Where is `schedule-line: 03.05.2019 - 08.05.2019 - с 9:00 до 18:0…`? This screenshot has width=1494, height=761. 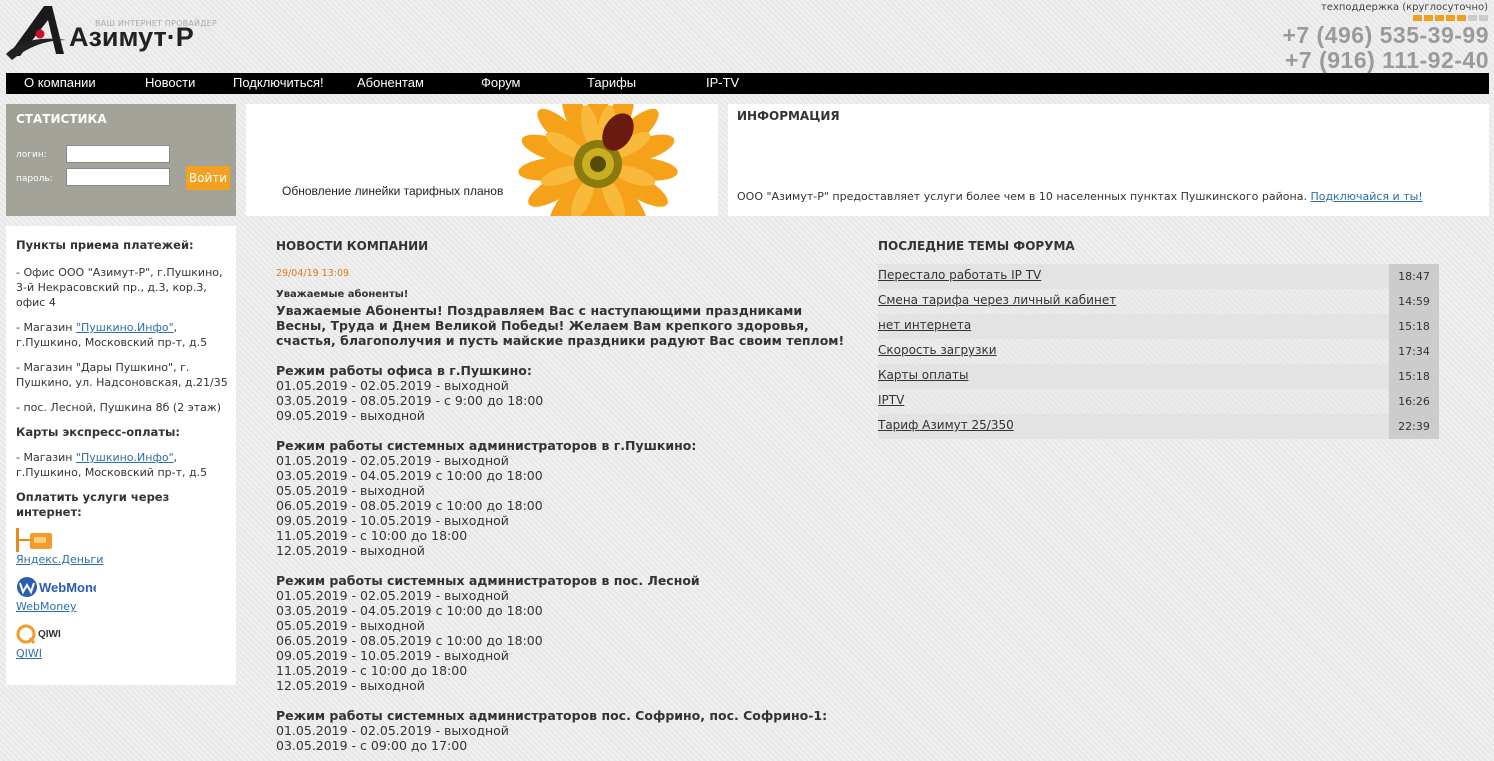 schedule-line: 03.05.2019 - 08.05.2019 - с 9:00 до 18:0… is located at coordinates (410, 400).